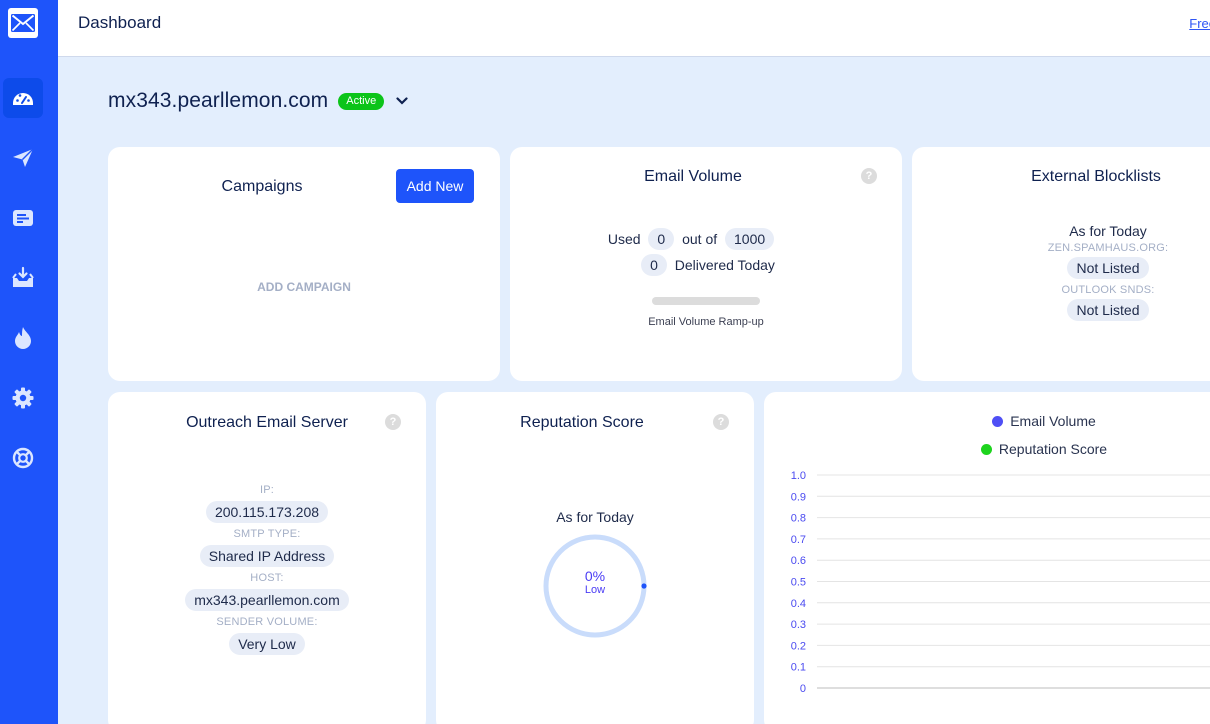  What do you see at coordinates (798, 497) in the screenshot?
I see `y-tick-label: 0.9` at bounding box center [798, 497].